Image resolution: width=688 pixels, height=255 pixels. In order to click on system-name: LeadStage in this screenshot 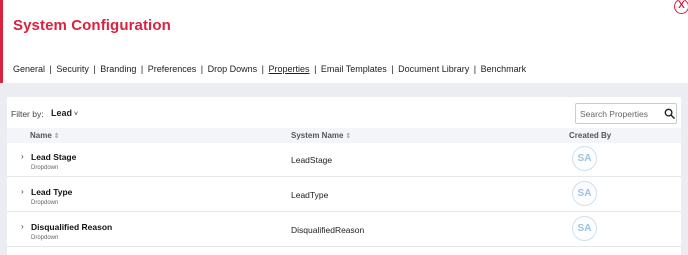, I will do `click(312, 160)`.